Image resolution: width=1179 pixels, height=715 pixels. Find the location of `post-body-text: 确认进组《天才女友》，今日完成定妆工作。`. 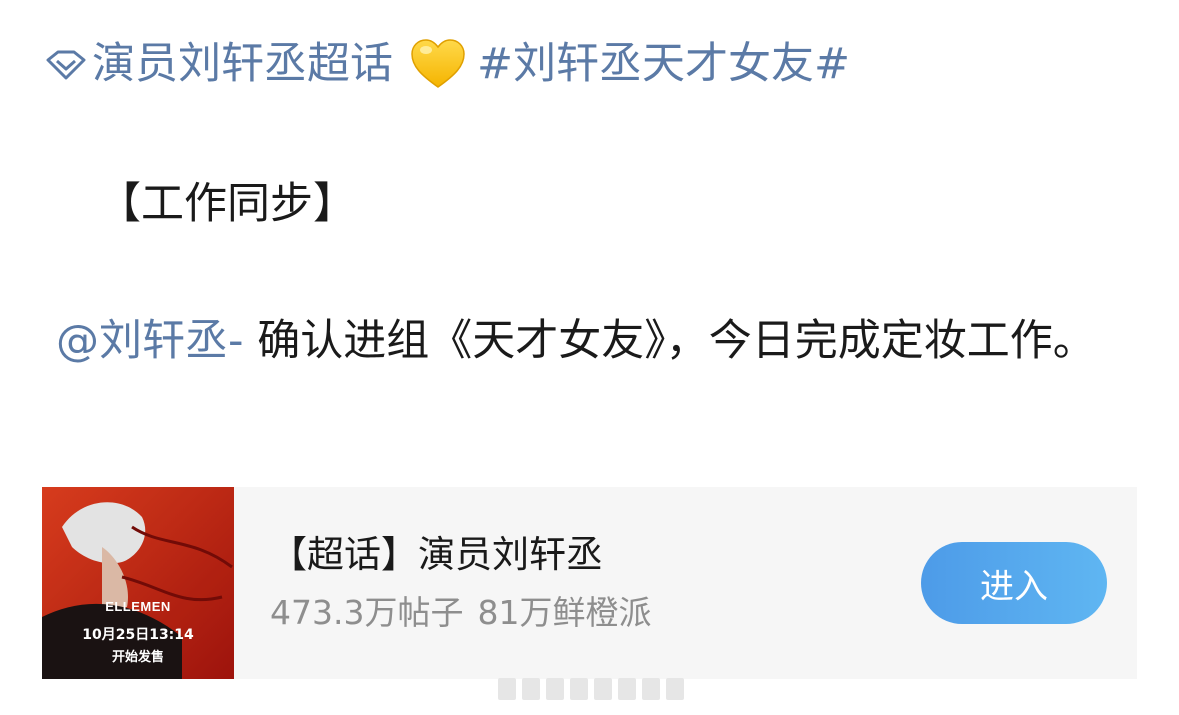

post-body-text: 确认进组《天才女友》，今日完成定妆工作。 is located at coordinates (669, 341).